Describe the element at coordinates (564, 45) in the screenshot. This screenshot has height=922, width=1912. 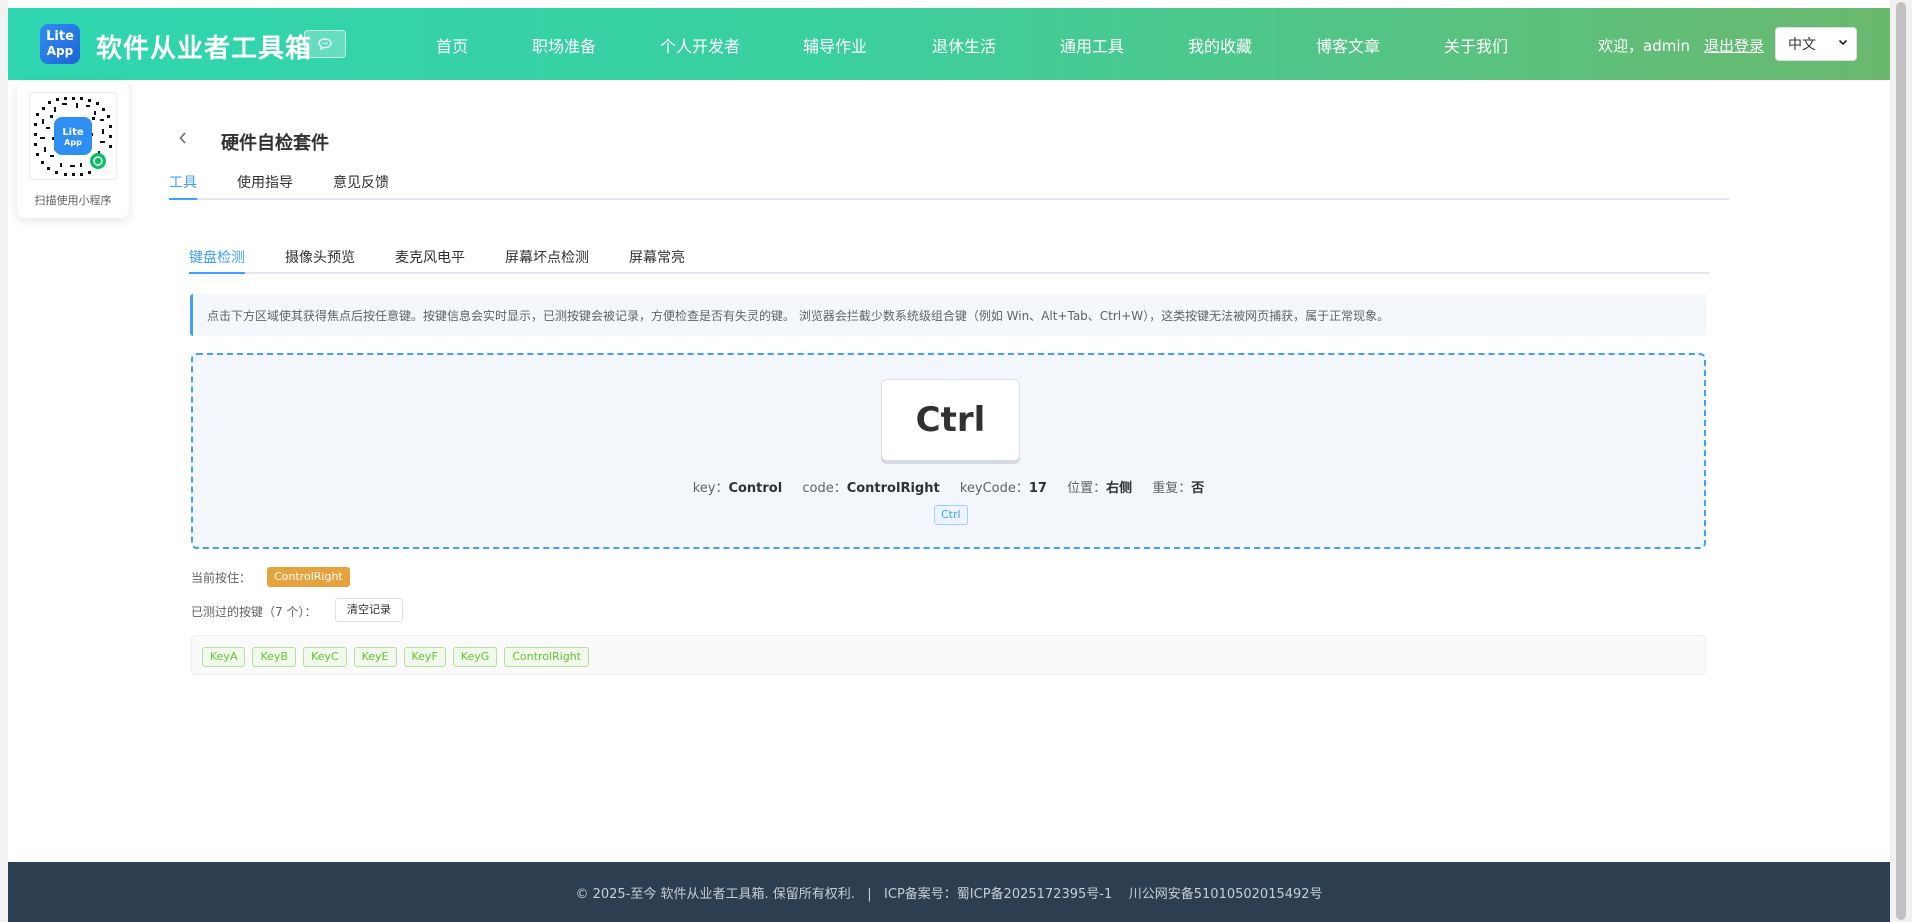
I see `nav-career-prep: 职场准备` at that location.